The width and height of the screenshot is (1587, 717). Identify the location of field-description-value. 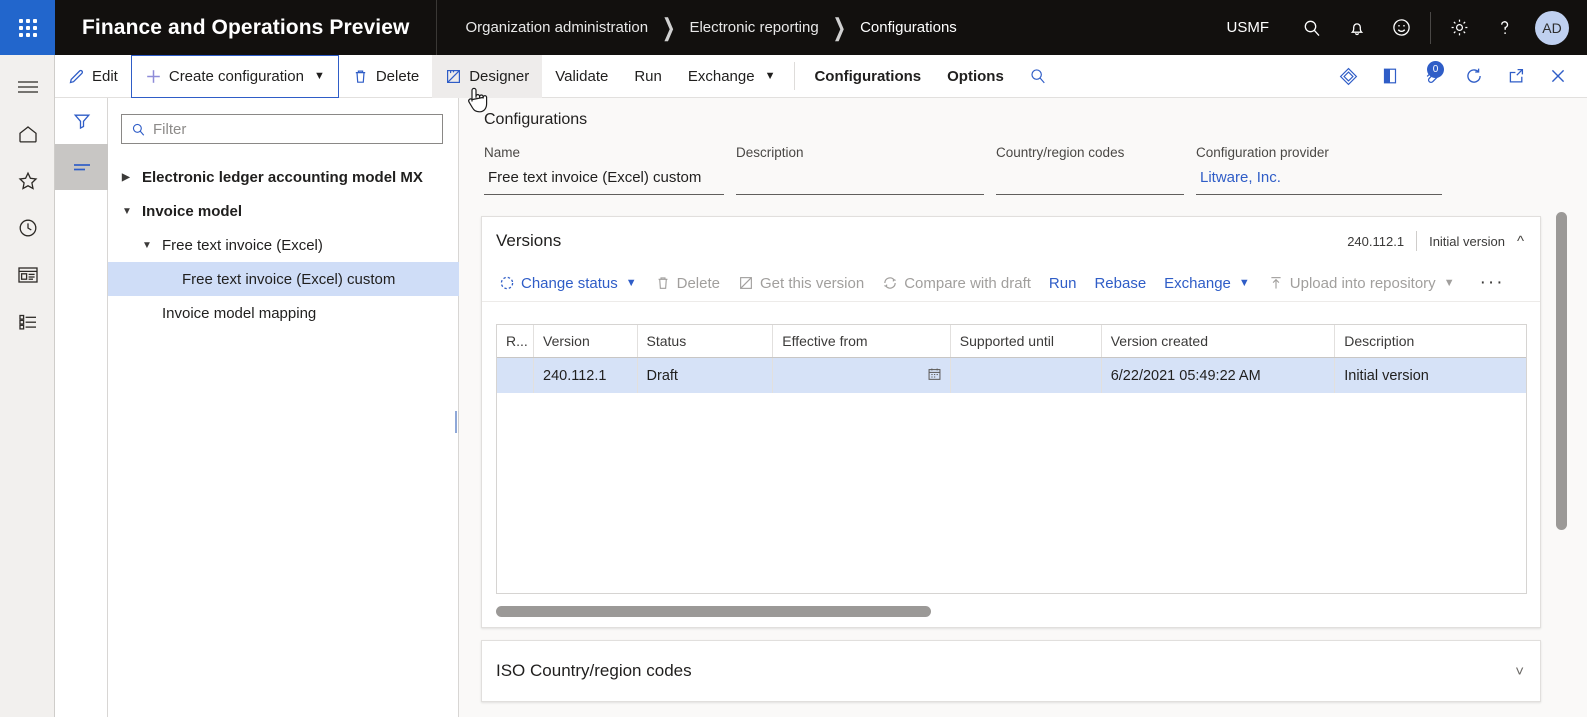
(860, 182).